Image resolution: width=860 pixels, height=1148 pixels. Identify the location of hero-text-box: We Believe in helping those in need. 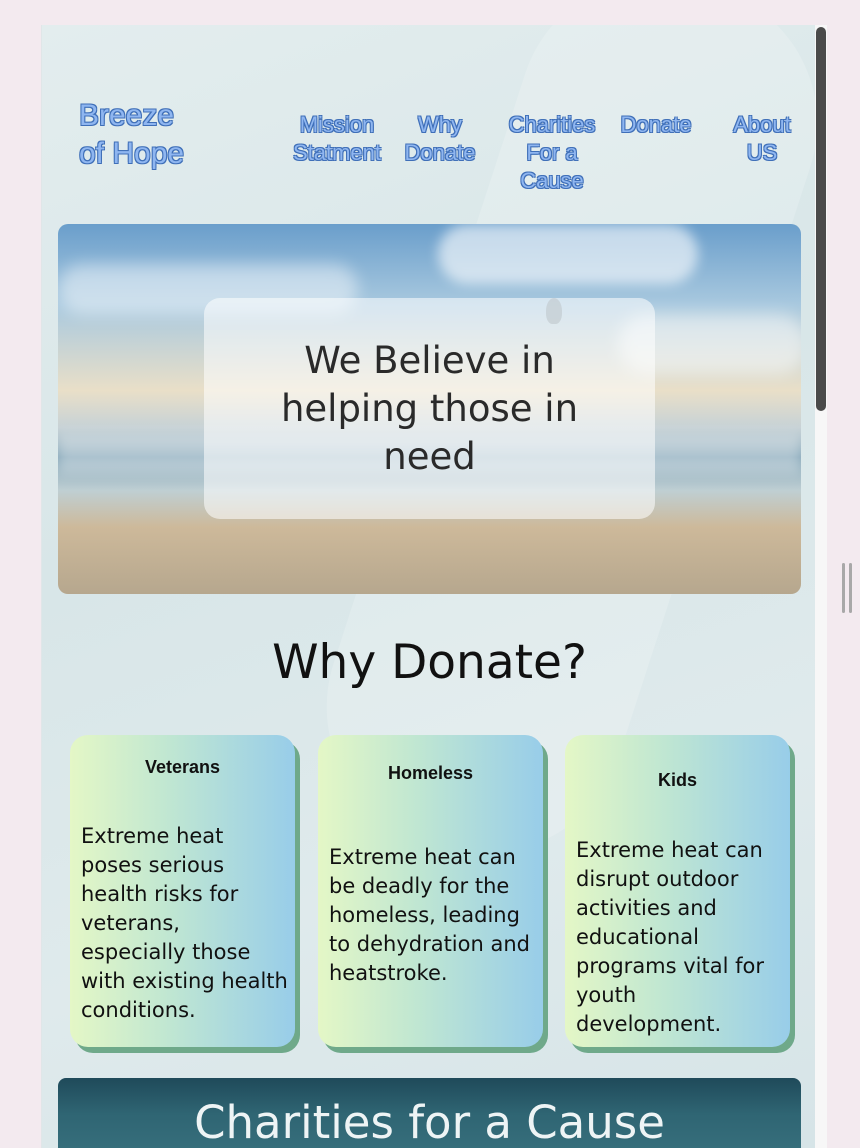
(429, 408).